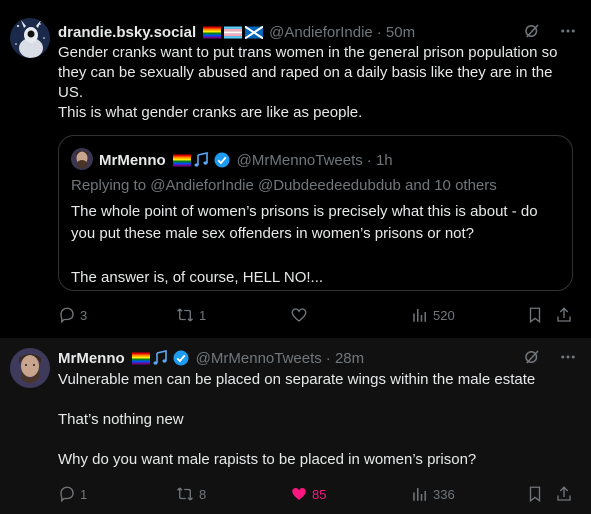  What do you see at coordinates (84, 494) in the screenshot?
I see `reply-count: 1` at bounding box center [84, 494].